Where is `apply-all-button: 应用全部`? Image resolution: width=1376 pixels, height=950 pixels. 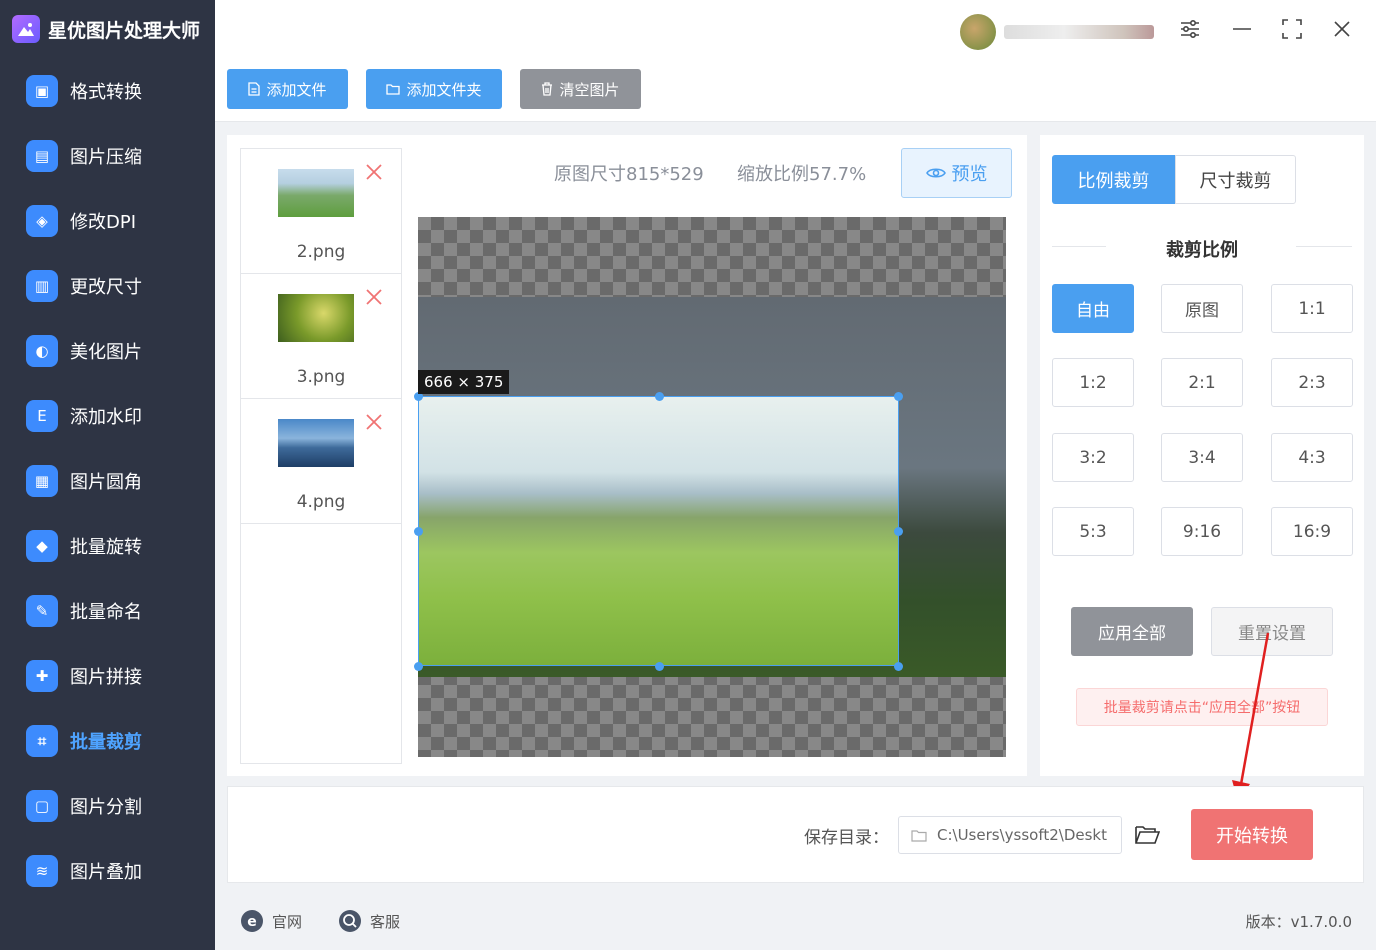 apply-all-button: 应用全部 is located at coordinates (1132, 631).